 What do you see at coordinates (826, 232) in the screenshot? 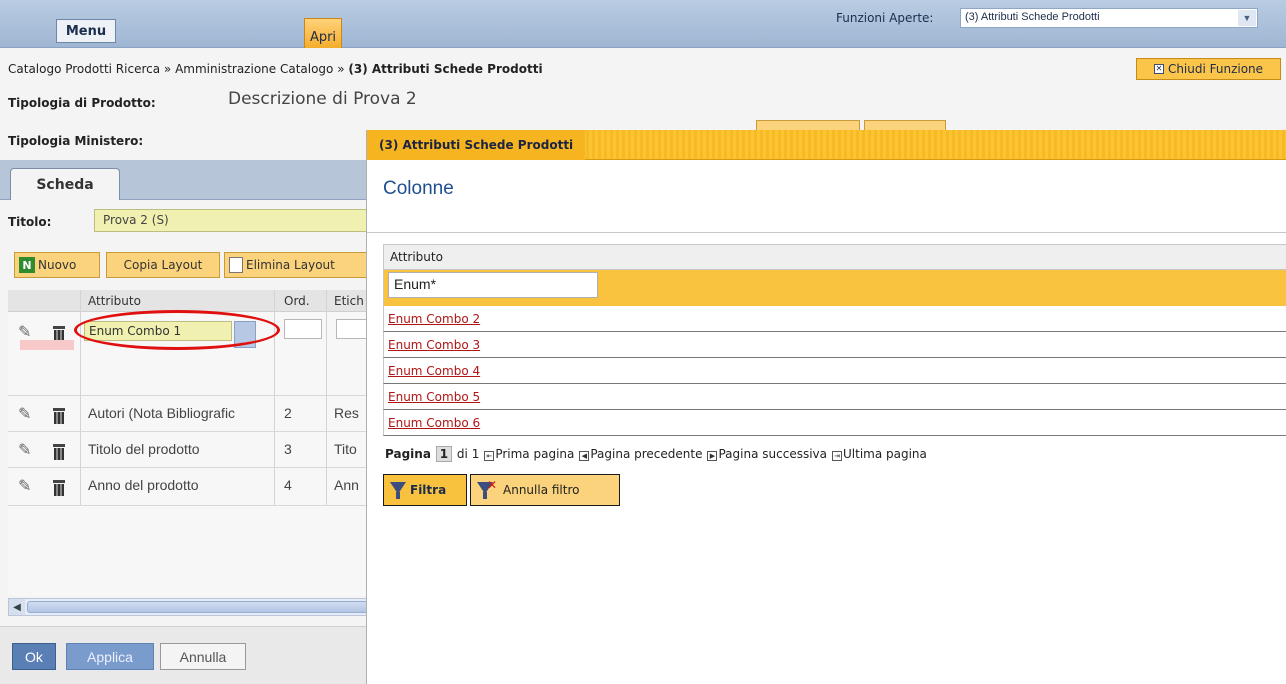
I see `divider` at bounding box center [826, 232].